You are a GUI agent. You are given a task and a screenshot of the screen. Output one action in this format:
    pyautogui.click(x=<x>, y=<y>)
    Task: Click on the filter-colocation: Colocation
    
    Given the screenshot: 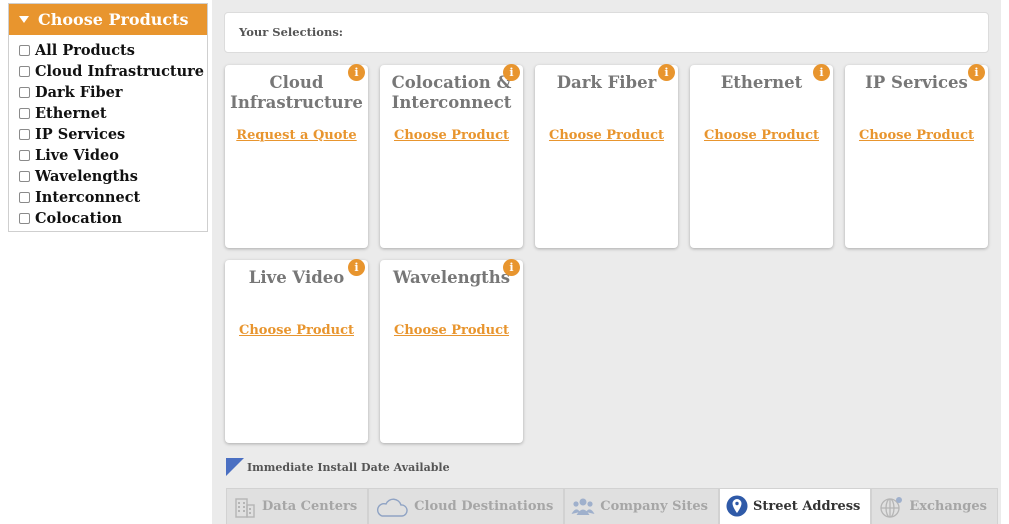 What is the action you would take?
    pyautogui.click(x=113, y=218)
    